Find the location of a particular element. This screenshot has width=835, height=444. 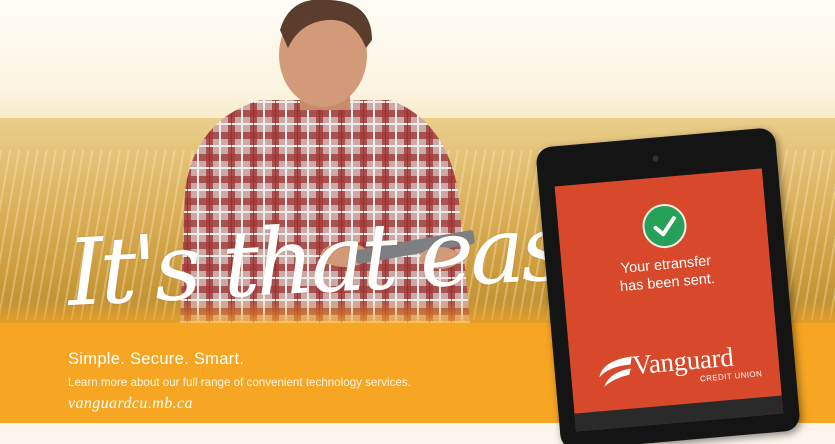

website-link: vanguardcu.mb.ca is located at coordinates (130, 404).